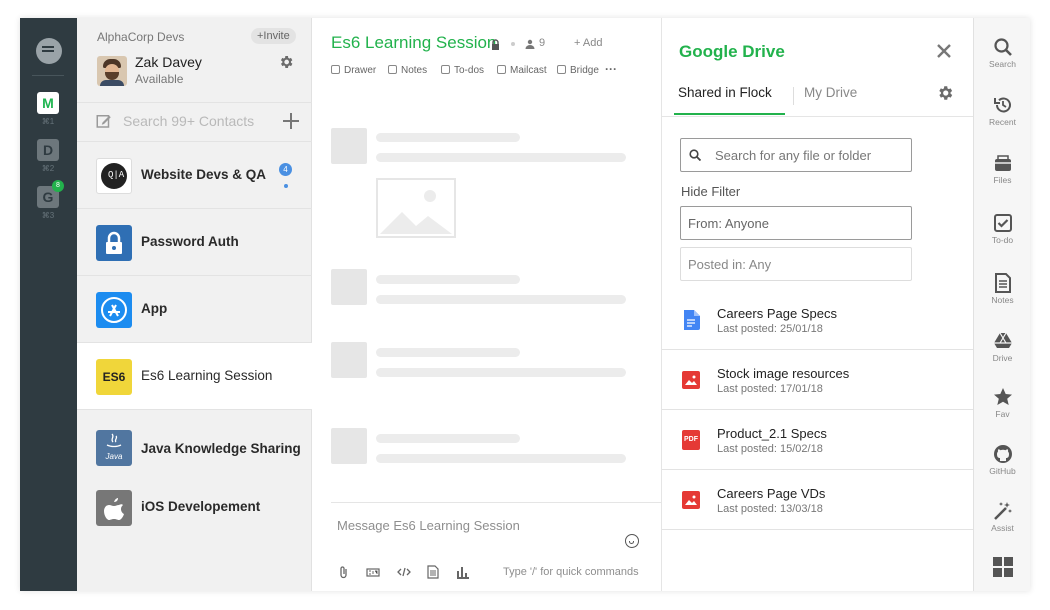 The width and height of the screenshot is (1050, 610). What do you see at coordinates (49, 51) in the screenshot?
I see `flock-logo-icon` at bounding box center [49, 51].